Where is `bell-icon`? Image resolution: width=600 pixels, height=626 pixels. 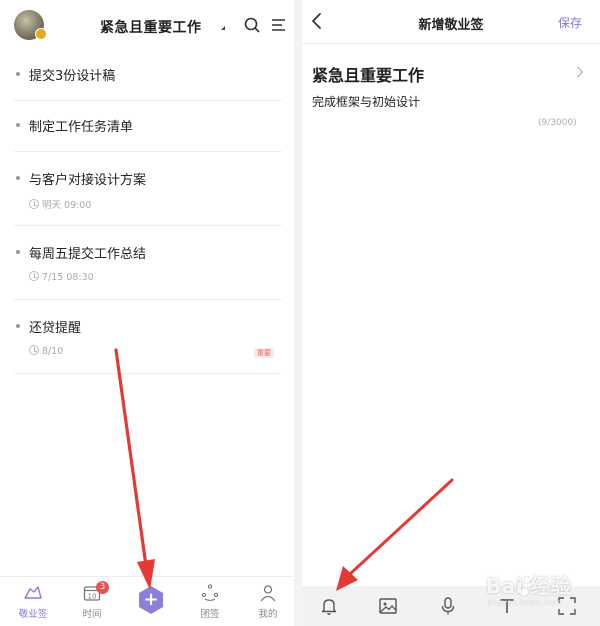 bell-icon is located at coordinates (329, 606).